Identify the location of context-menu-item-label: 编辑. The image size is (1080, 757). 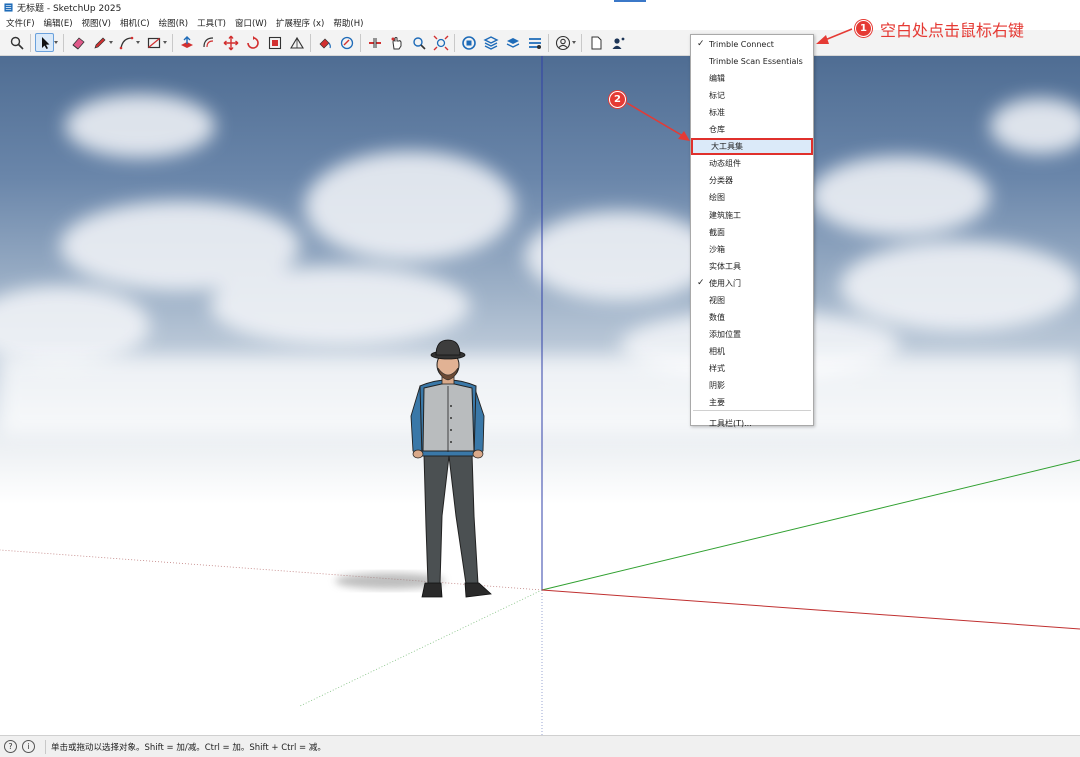
(717, 79).